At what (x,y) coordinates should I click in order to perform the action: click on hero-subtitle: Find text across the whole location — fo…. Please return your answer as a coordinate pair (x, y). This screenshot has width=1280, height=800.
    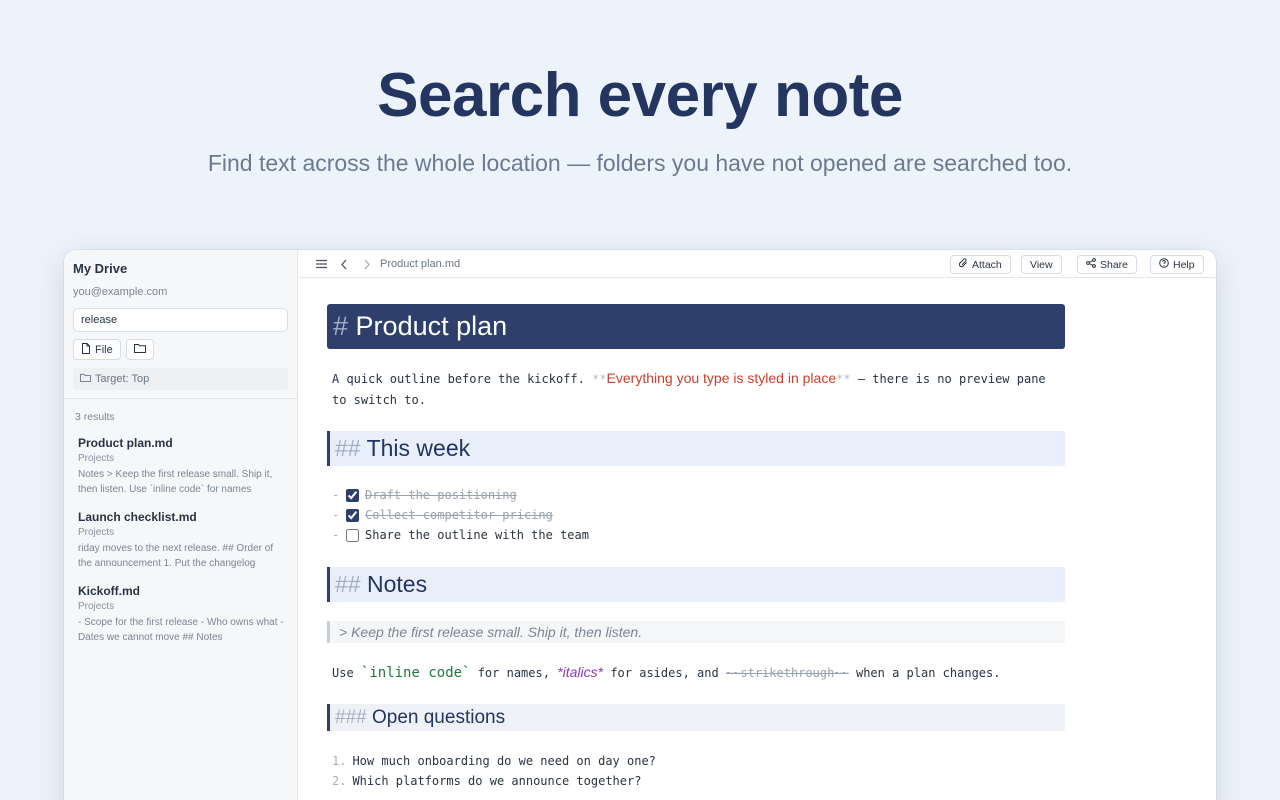
    Looking at the image, I should click on (640, 163).